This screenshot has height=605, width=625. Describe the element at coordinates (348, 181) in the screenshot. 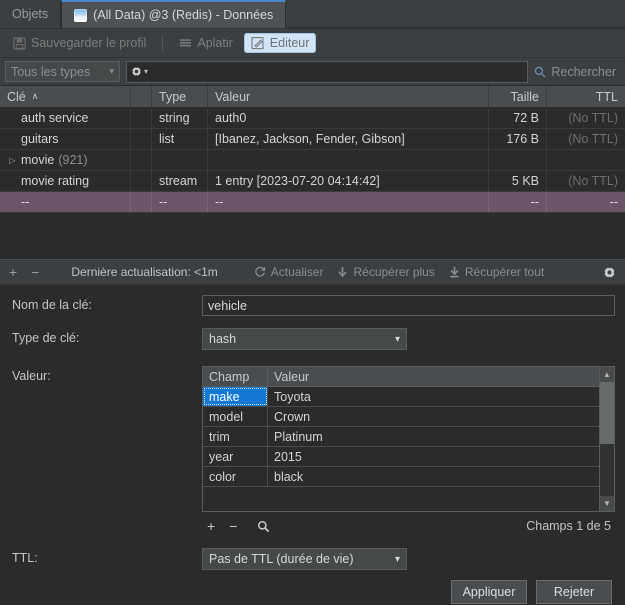

I see `cell-value: 1 entry [2023-07-20 04:14:42]` at that location.